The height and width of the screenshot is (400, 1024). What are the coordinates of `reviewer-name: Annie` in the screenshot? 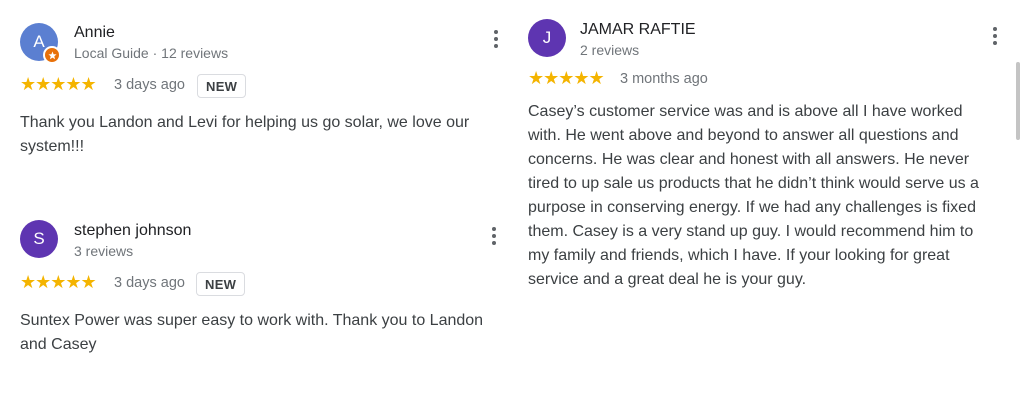 It's located at (94, 33).